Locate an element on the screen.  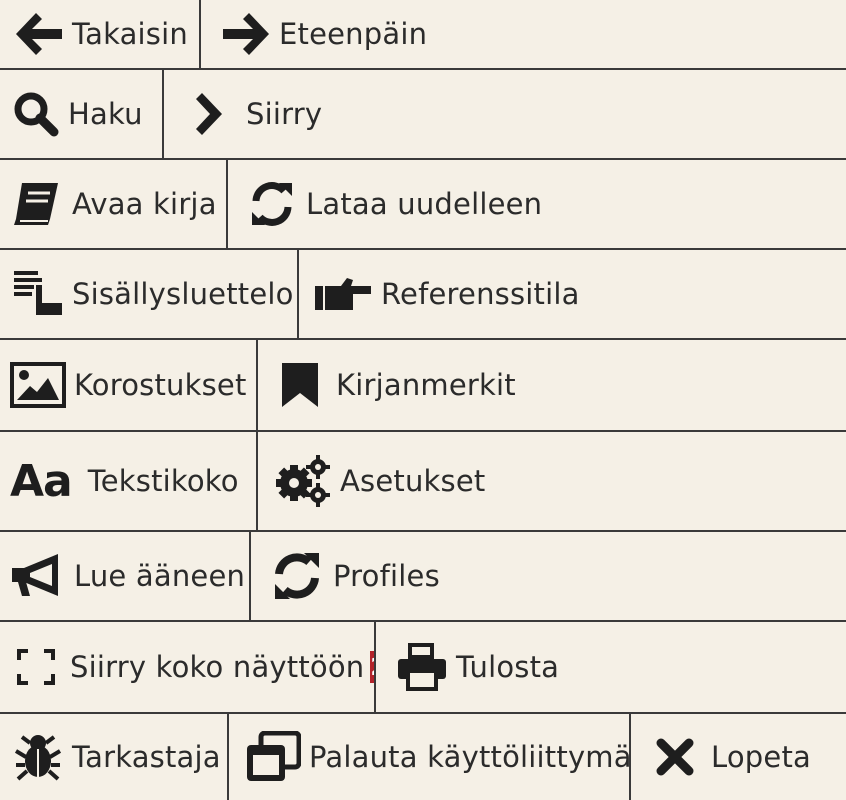
goto-label: Siirry is located at coordinates (284, 114).